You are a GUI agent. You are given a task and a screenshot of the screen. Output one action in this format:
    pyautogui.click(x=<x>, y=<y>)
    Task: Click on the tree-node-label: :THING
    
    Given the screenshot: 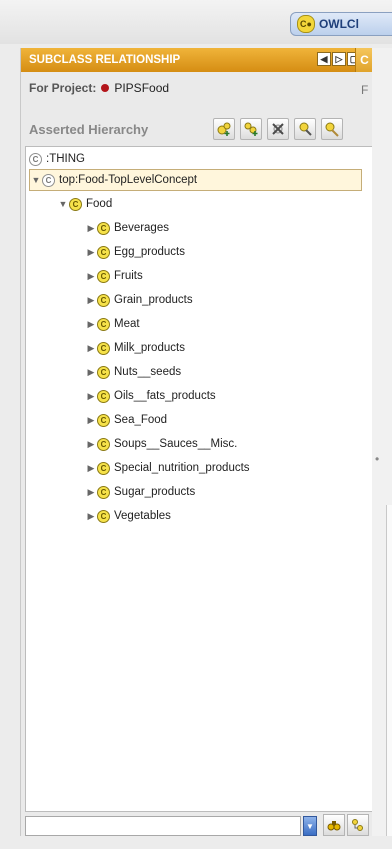 What is the action you would take?
    pyautogui.click(x=65, y=159)
    